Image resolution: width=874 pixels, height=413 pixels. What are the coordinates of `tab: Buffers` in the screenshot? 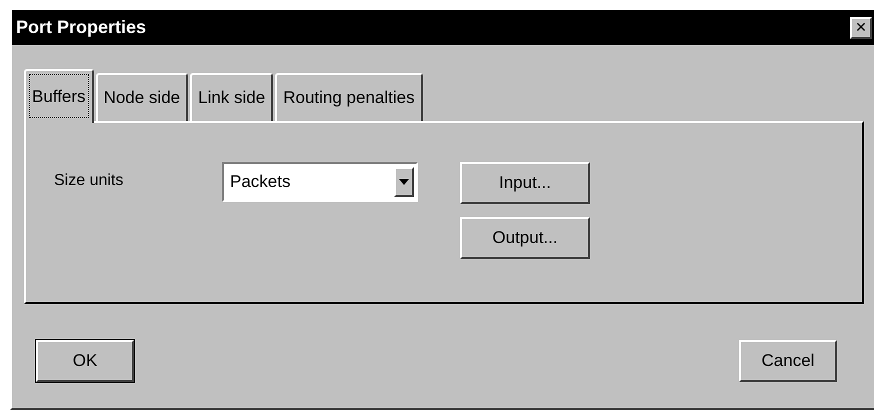 It's located at (59, 96).